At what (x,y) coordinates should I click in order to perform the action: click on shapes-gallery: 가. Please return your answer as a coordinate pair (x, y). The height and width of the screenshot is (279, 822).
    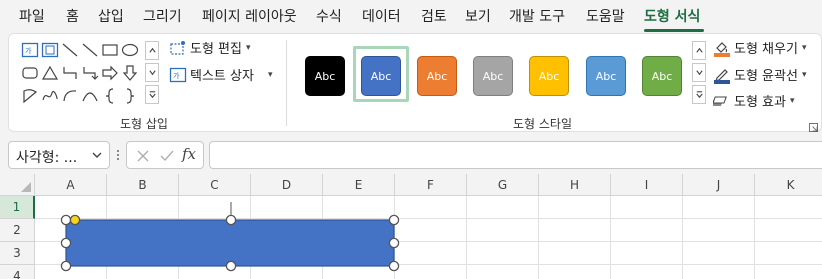
    Looking at the image, I should click on (83, 74).